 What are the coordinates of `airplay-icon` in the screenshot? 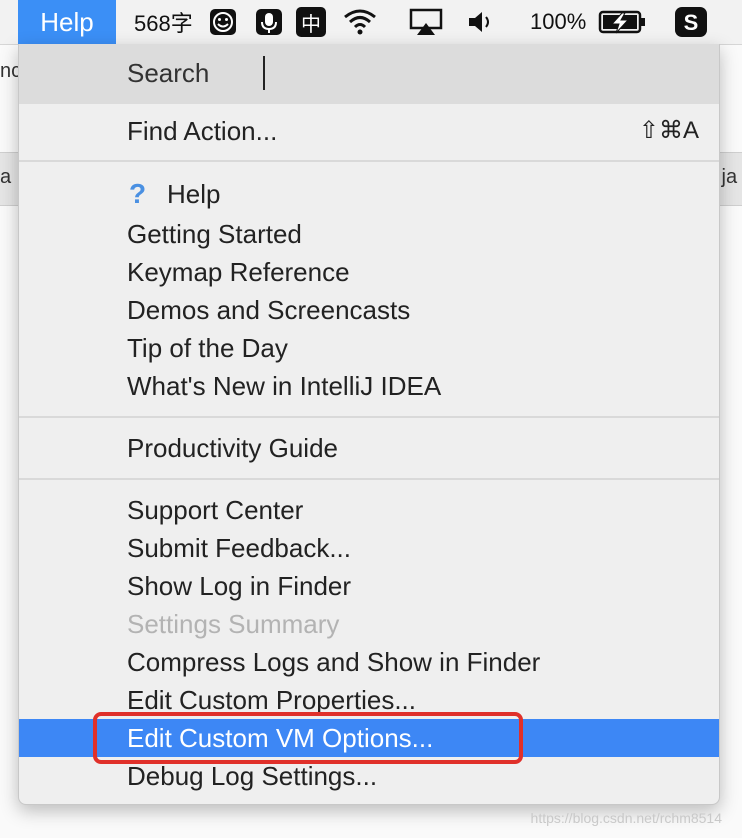 It's located at (426, 22).